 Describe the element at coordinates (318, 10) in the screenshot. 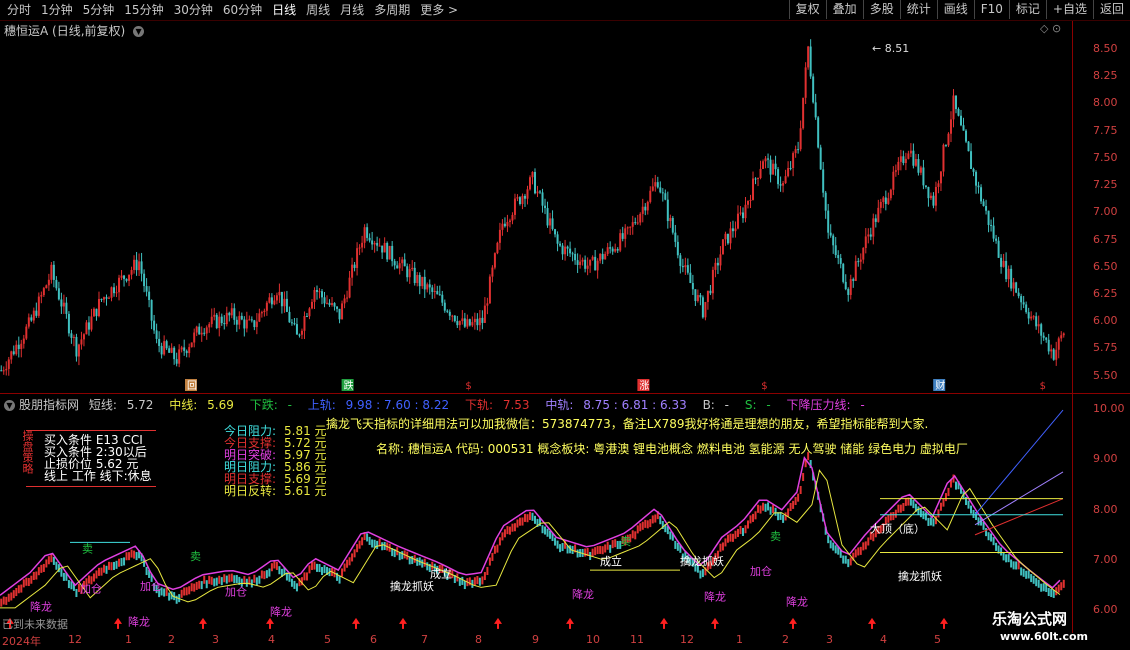

I see `period-tab: 周线` at that location.